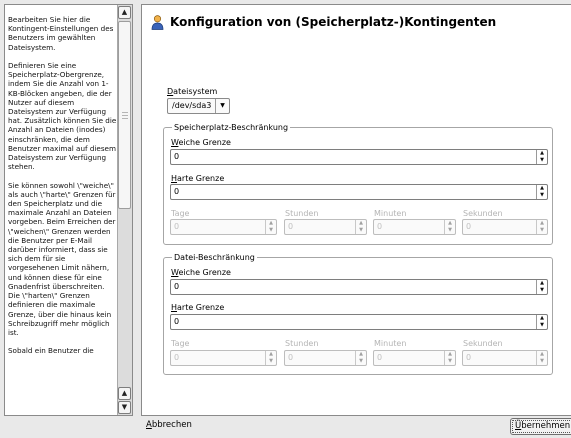  What do you see at coordinates (325, 358) in the screenshot?
I see `files-hours-input: 0 ▲ ▼` at bounding box center [325, 358].